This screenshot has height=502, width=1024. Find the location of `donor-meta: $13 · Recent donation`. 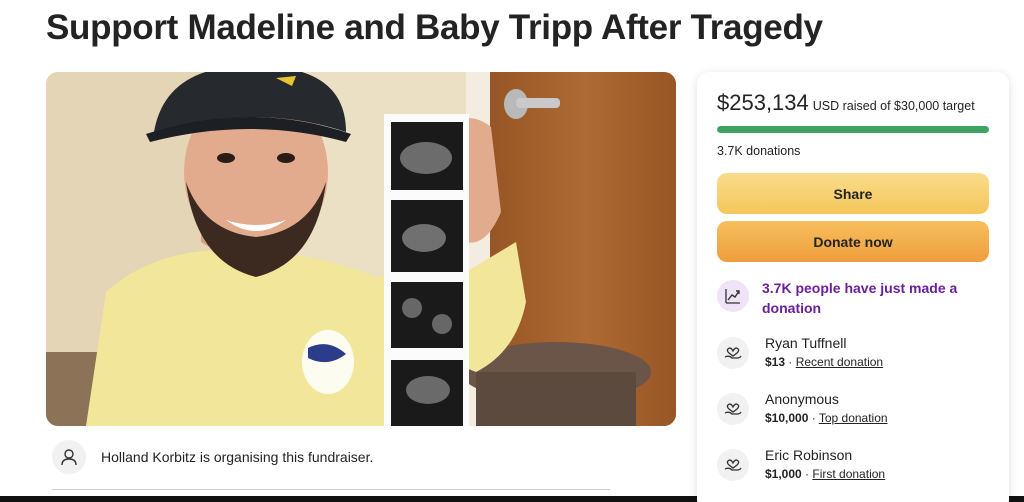

donor-meta: $13 · Recent donation is located at coordinates (824, 362).